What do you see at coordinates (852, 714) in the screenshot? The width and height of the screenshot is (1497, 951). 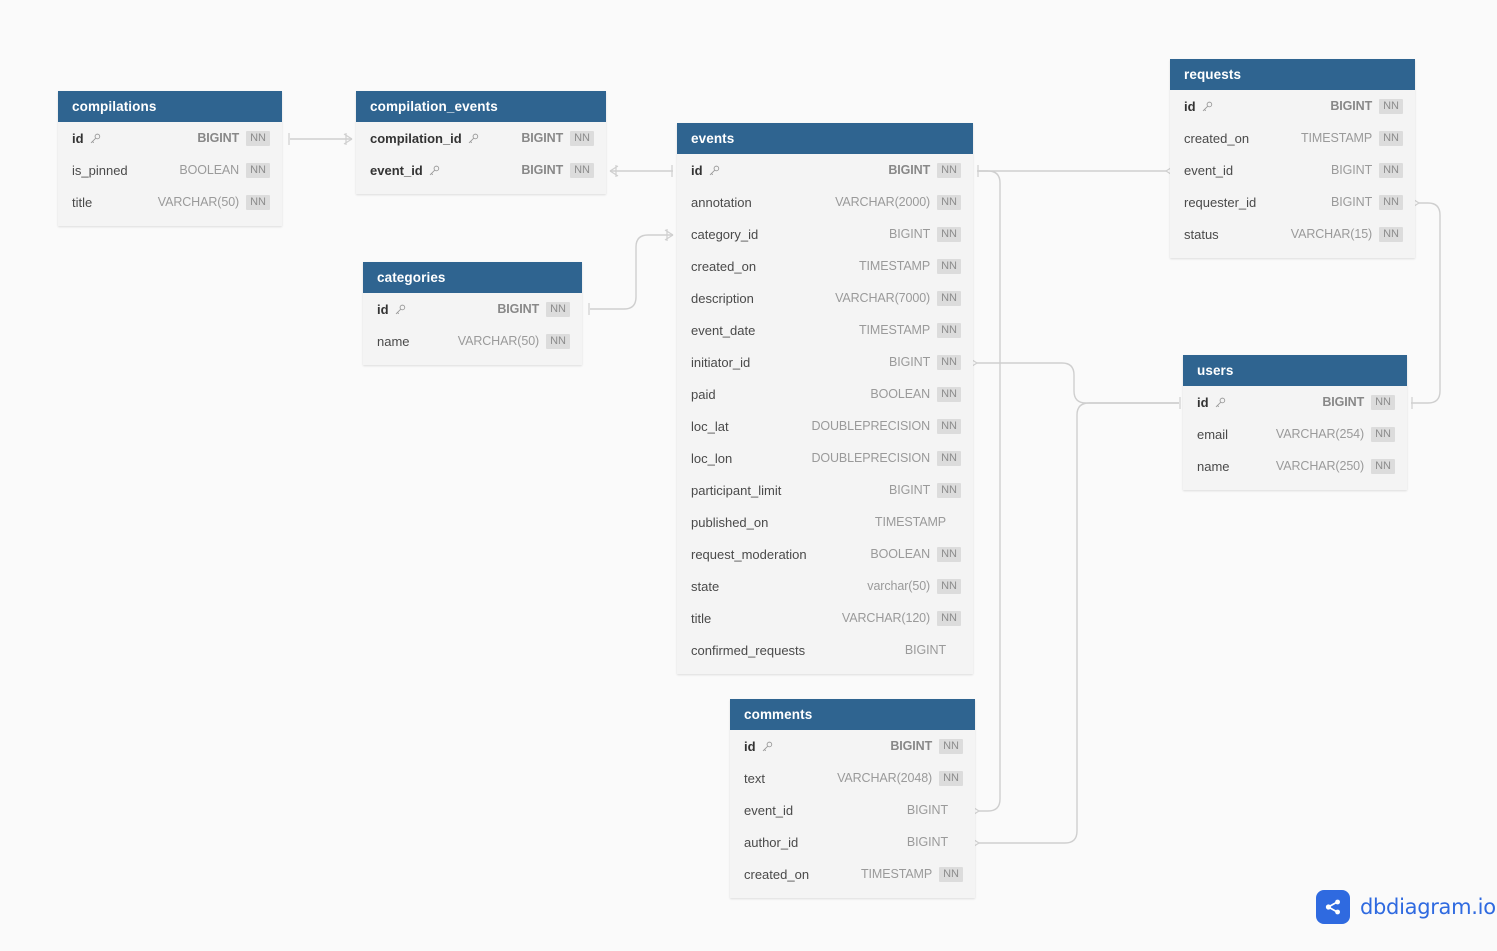 I see `table-header-comments: comments` at bounding box center [852, 714].